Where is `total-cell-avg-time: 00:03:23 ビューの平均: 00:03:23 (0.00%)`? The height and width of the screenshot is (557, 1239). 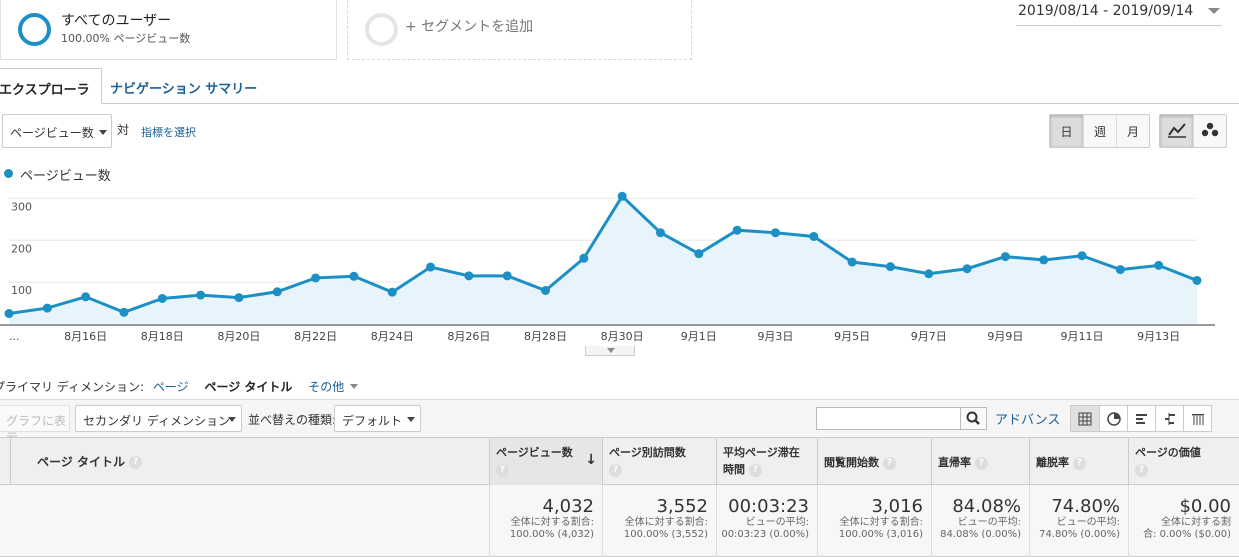
total-cell-avg-time: 00:03:23 ビューの平均: 00:03:23 (0.00%) is located at coordinates (766, 521).